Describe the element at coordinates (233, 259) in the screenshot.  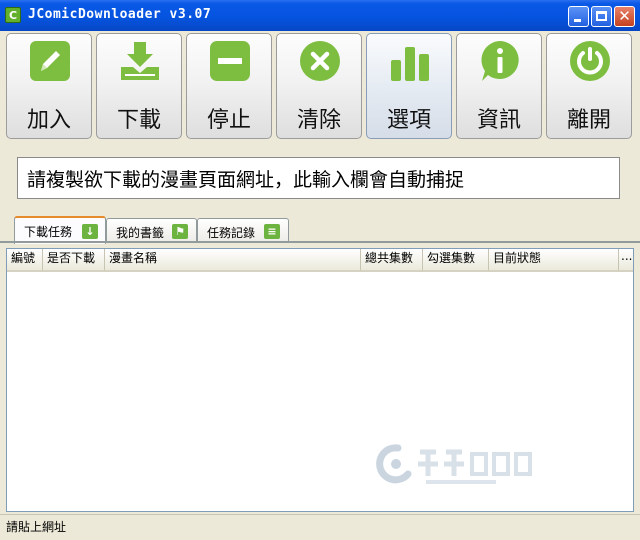
I see `column-header-comic-name: 漫畫名稱` at that location.